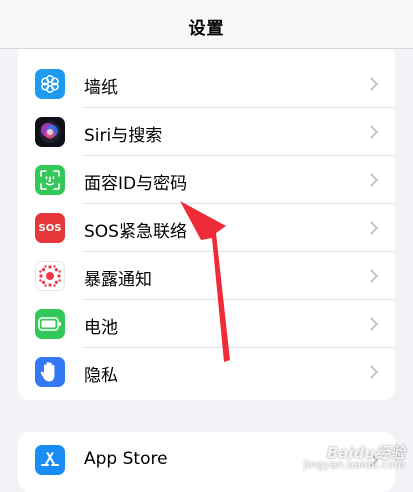 The image size is (413, 492). Describe the element at coordinates (50, 324) in the screenshot. I see `battery-icon` at that location.